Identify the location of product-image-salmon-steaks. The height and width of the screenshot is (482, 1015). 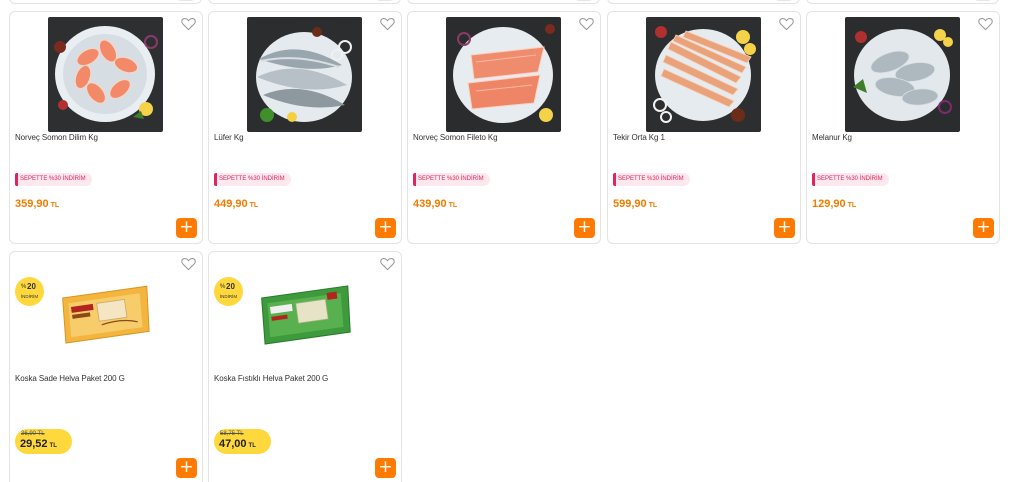
(105, 74).